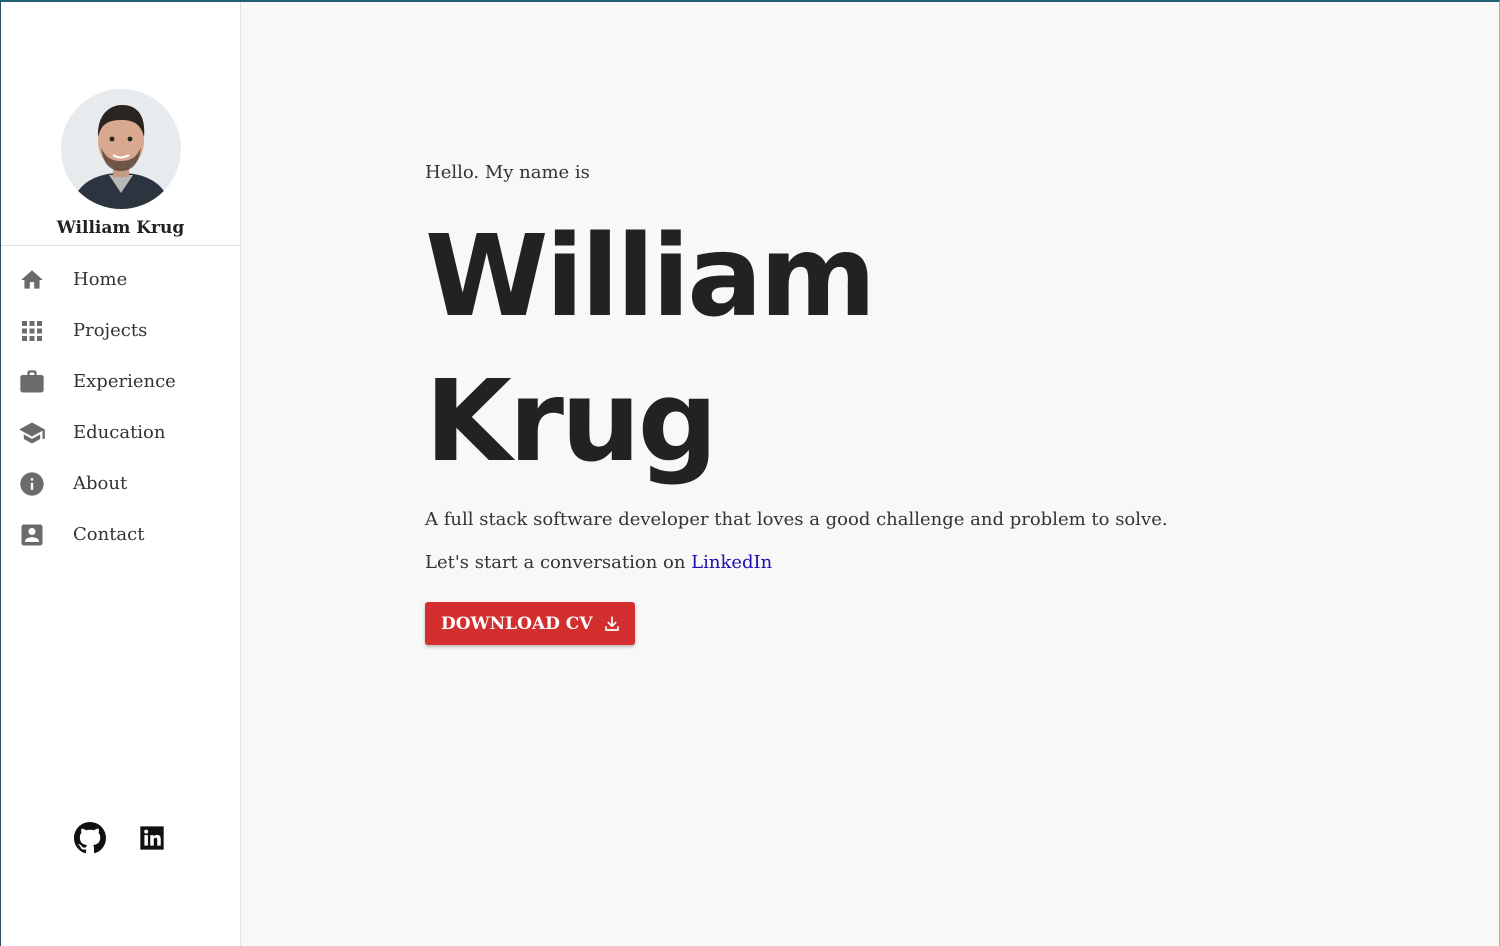 The width and height of the screenshot is (1500, 946). I want to click on sidebar-item-experience: Experience, so click(120, 381).